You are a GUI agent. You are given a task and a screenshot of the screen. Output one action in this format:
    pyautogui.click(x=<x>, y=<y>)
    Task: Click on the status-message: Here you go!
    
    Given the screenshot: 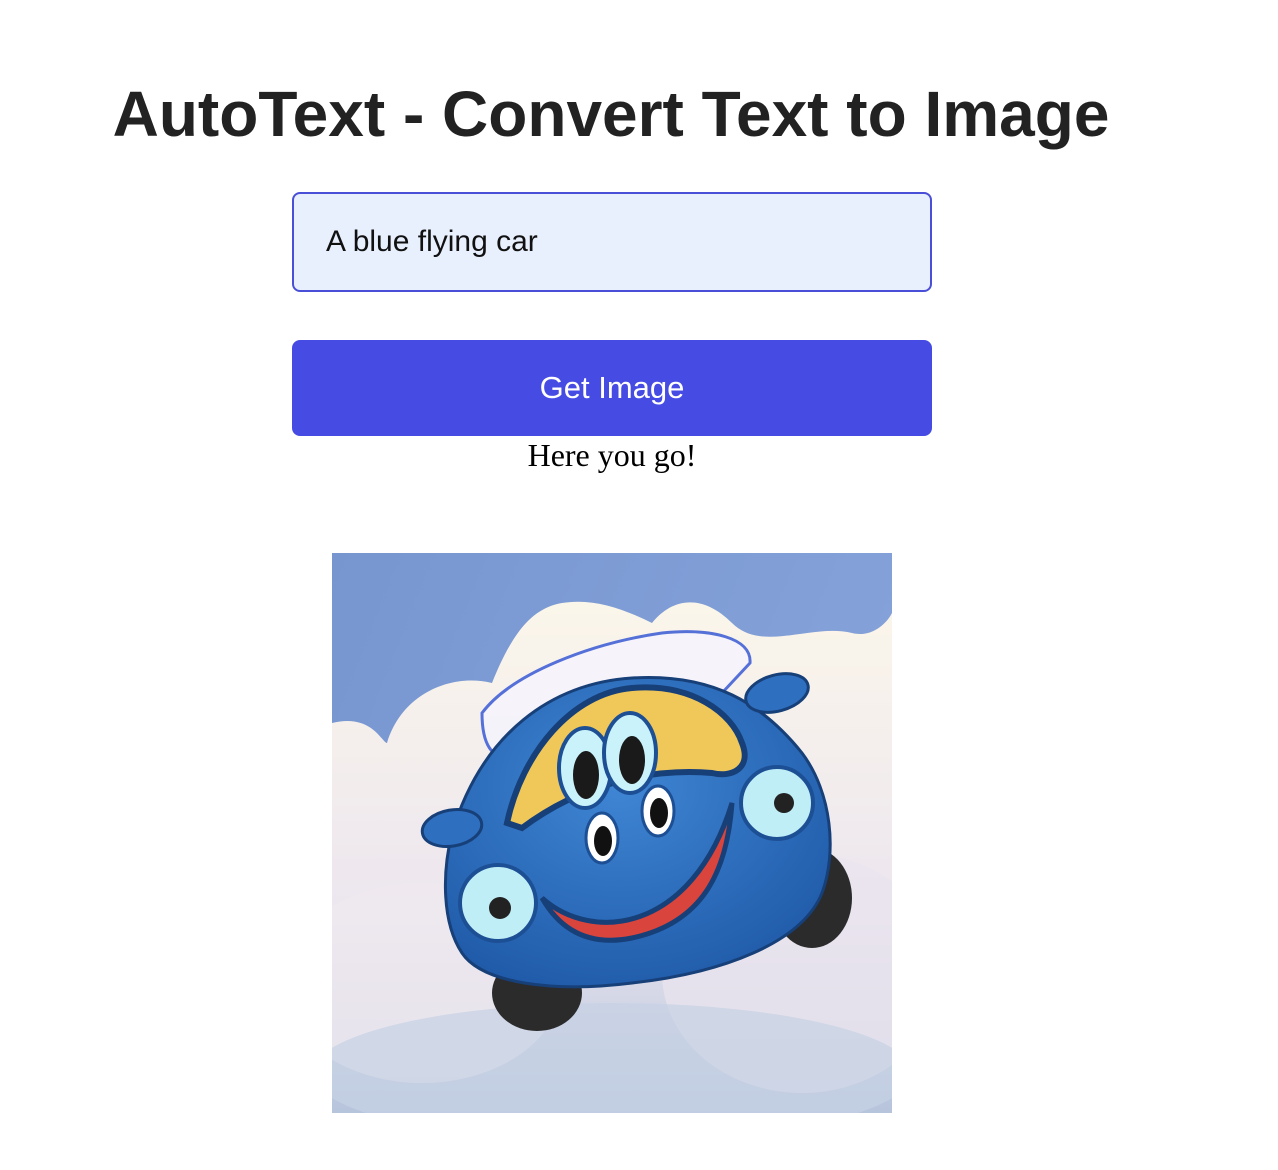 What is the action you would take?
    pyautogui.click(x=612, y=455)
    